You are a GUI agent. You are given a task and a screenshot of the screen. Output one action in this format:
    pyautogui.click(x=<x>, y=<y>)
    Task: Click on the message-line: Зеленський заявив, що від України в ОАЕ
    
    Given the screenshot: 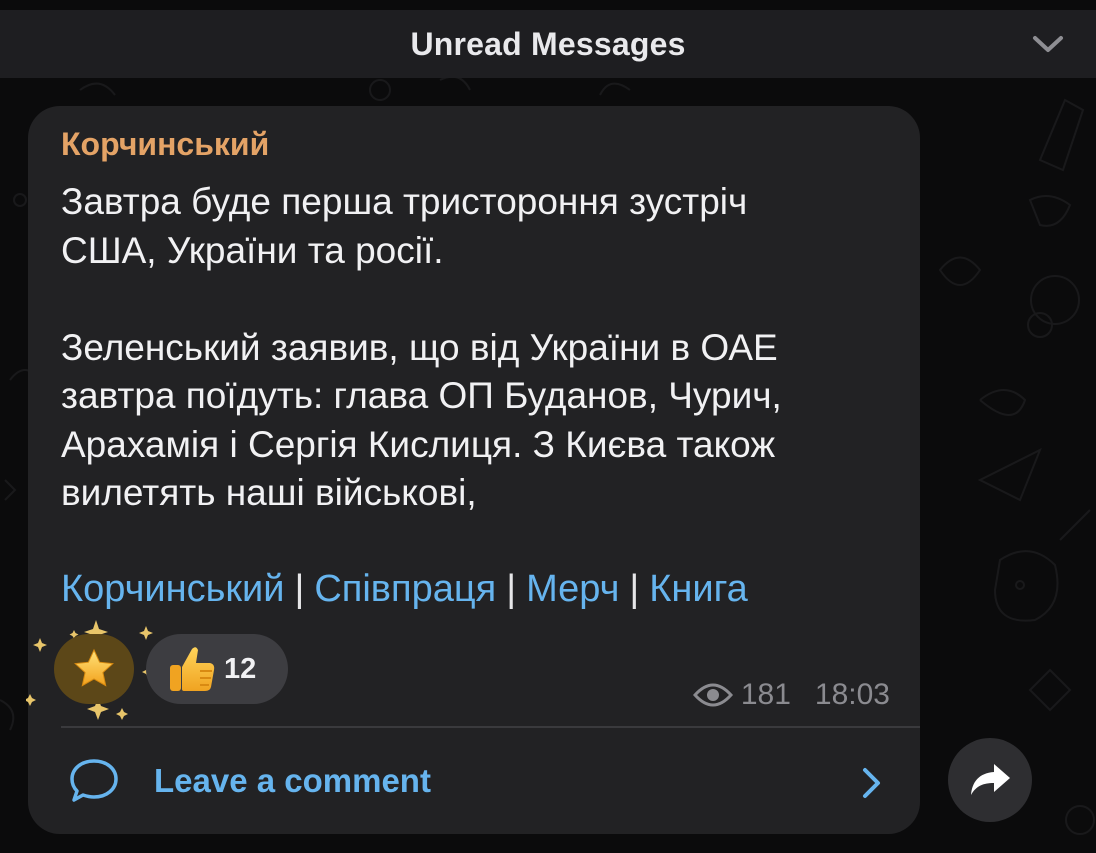 What is the action you would take?
    pyautogui.click(x=419, y=347)
    